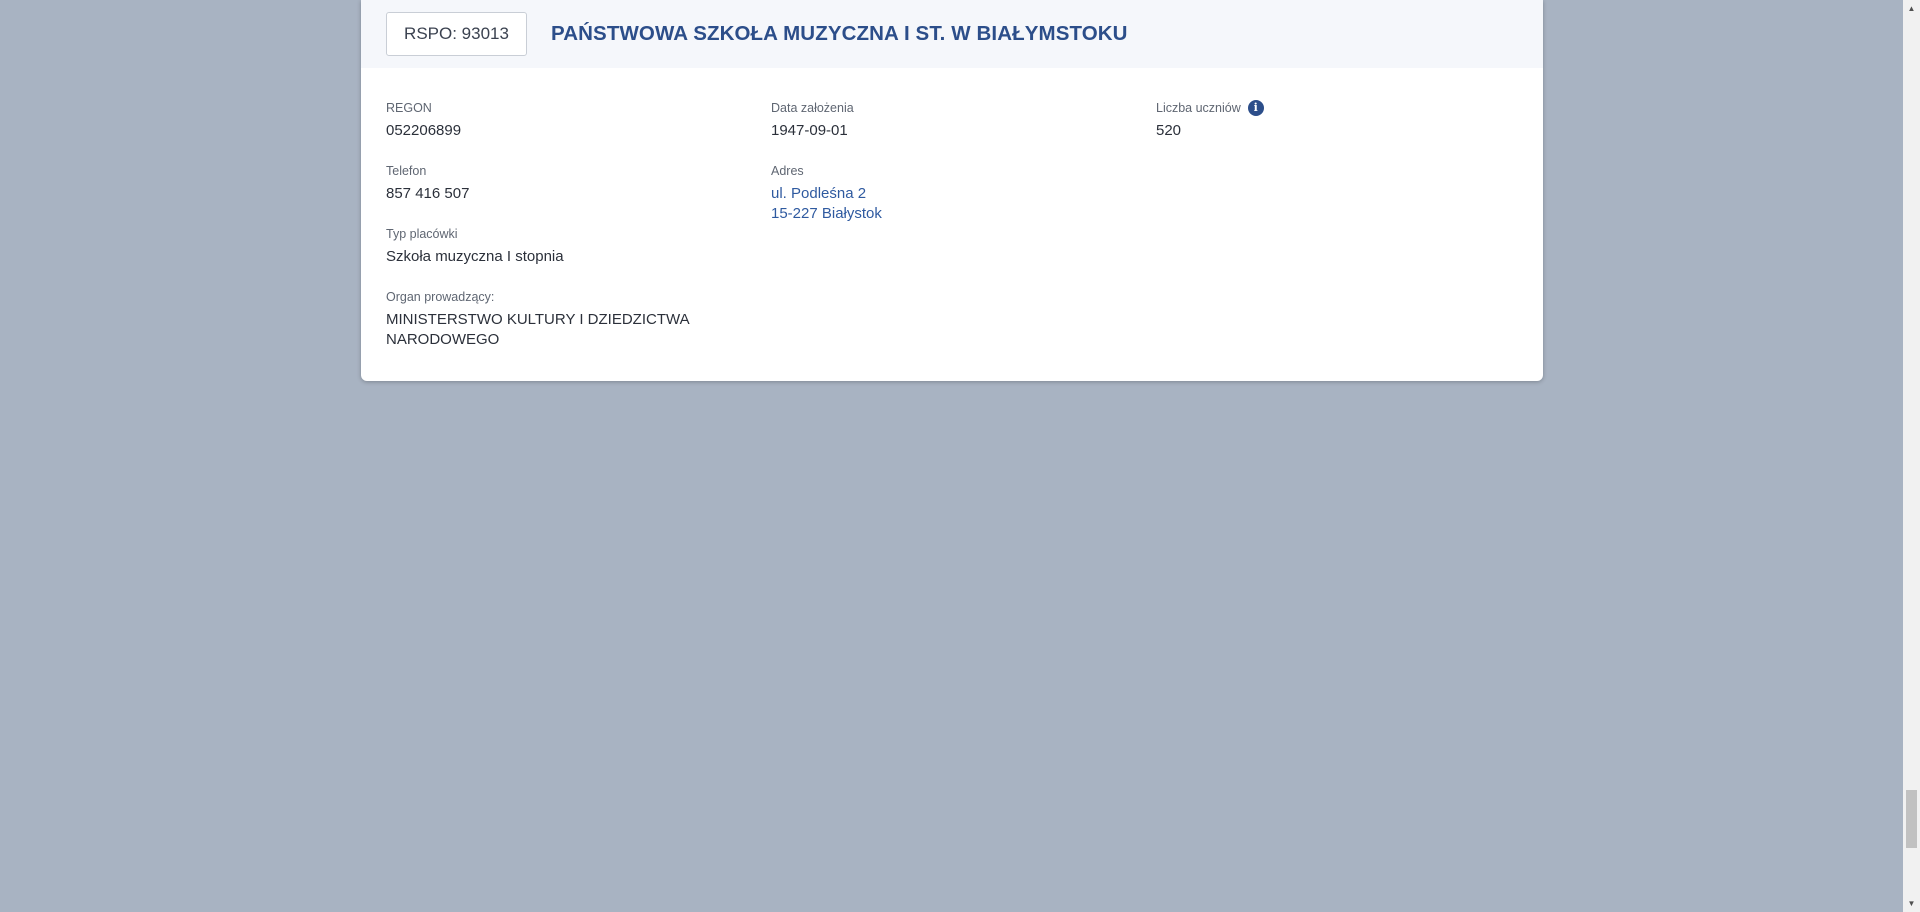  I want to click on regon-label: REGON, so click(409, 108).